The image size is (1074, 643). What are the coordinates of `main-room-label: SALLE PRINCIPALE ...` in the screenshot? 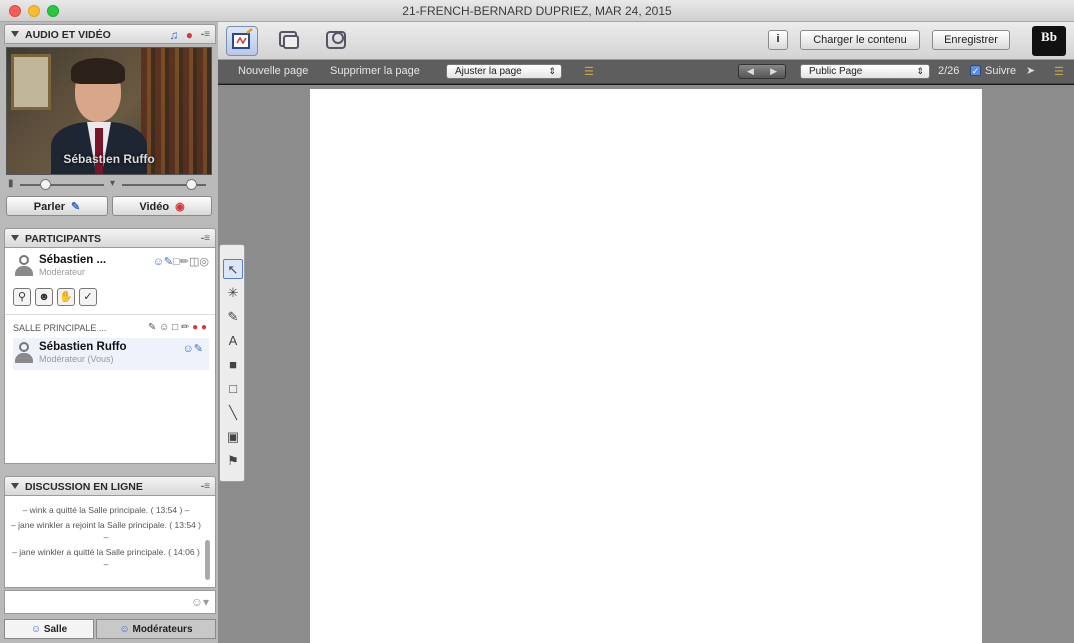 It's located at (60, 328).